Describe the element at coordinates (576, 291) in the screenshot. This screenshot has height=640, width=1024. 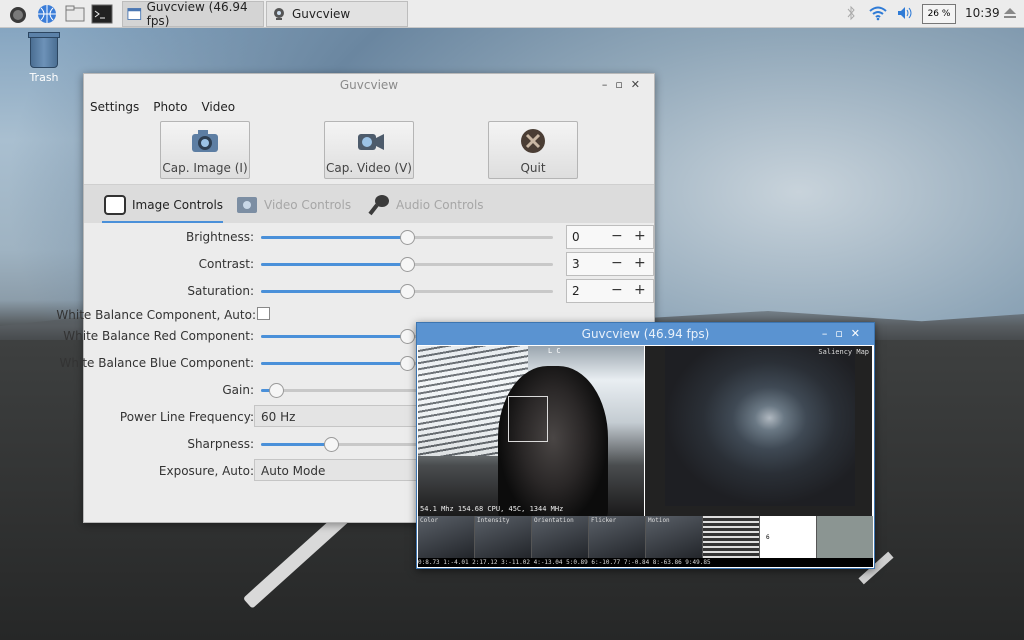
I see `saturation-value: 2` at that location.